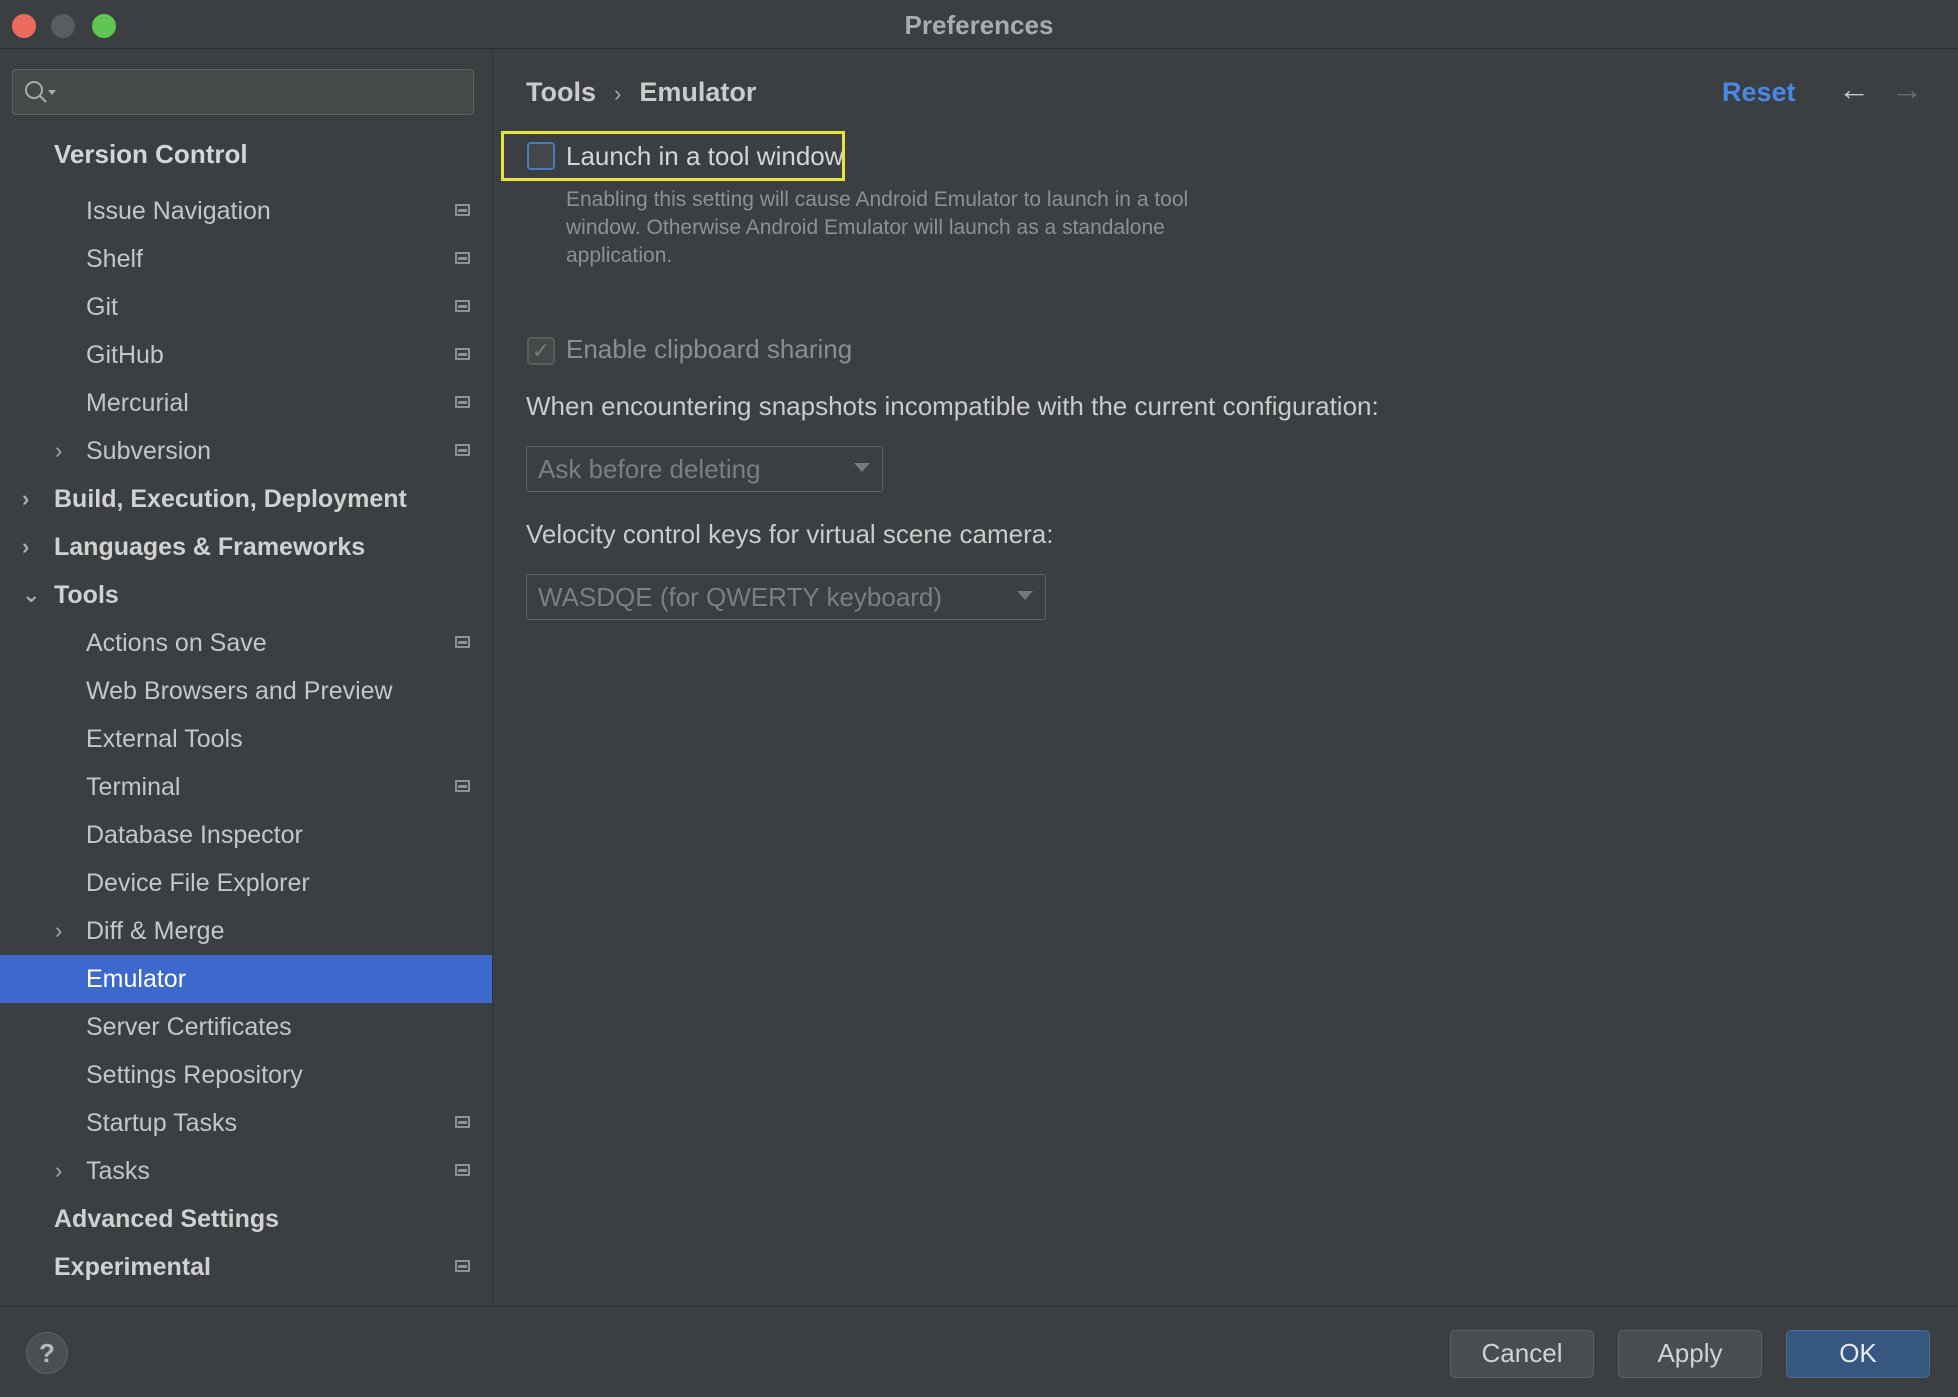 The width and height of the screenshot is (1958, 1397). I want to click on sidebar-item: Web Browsers and Preview, so click(246, 691).